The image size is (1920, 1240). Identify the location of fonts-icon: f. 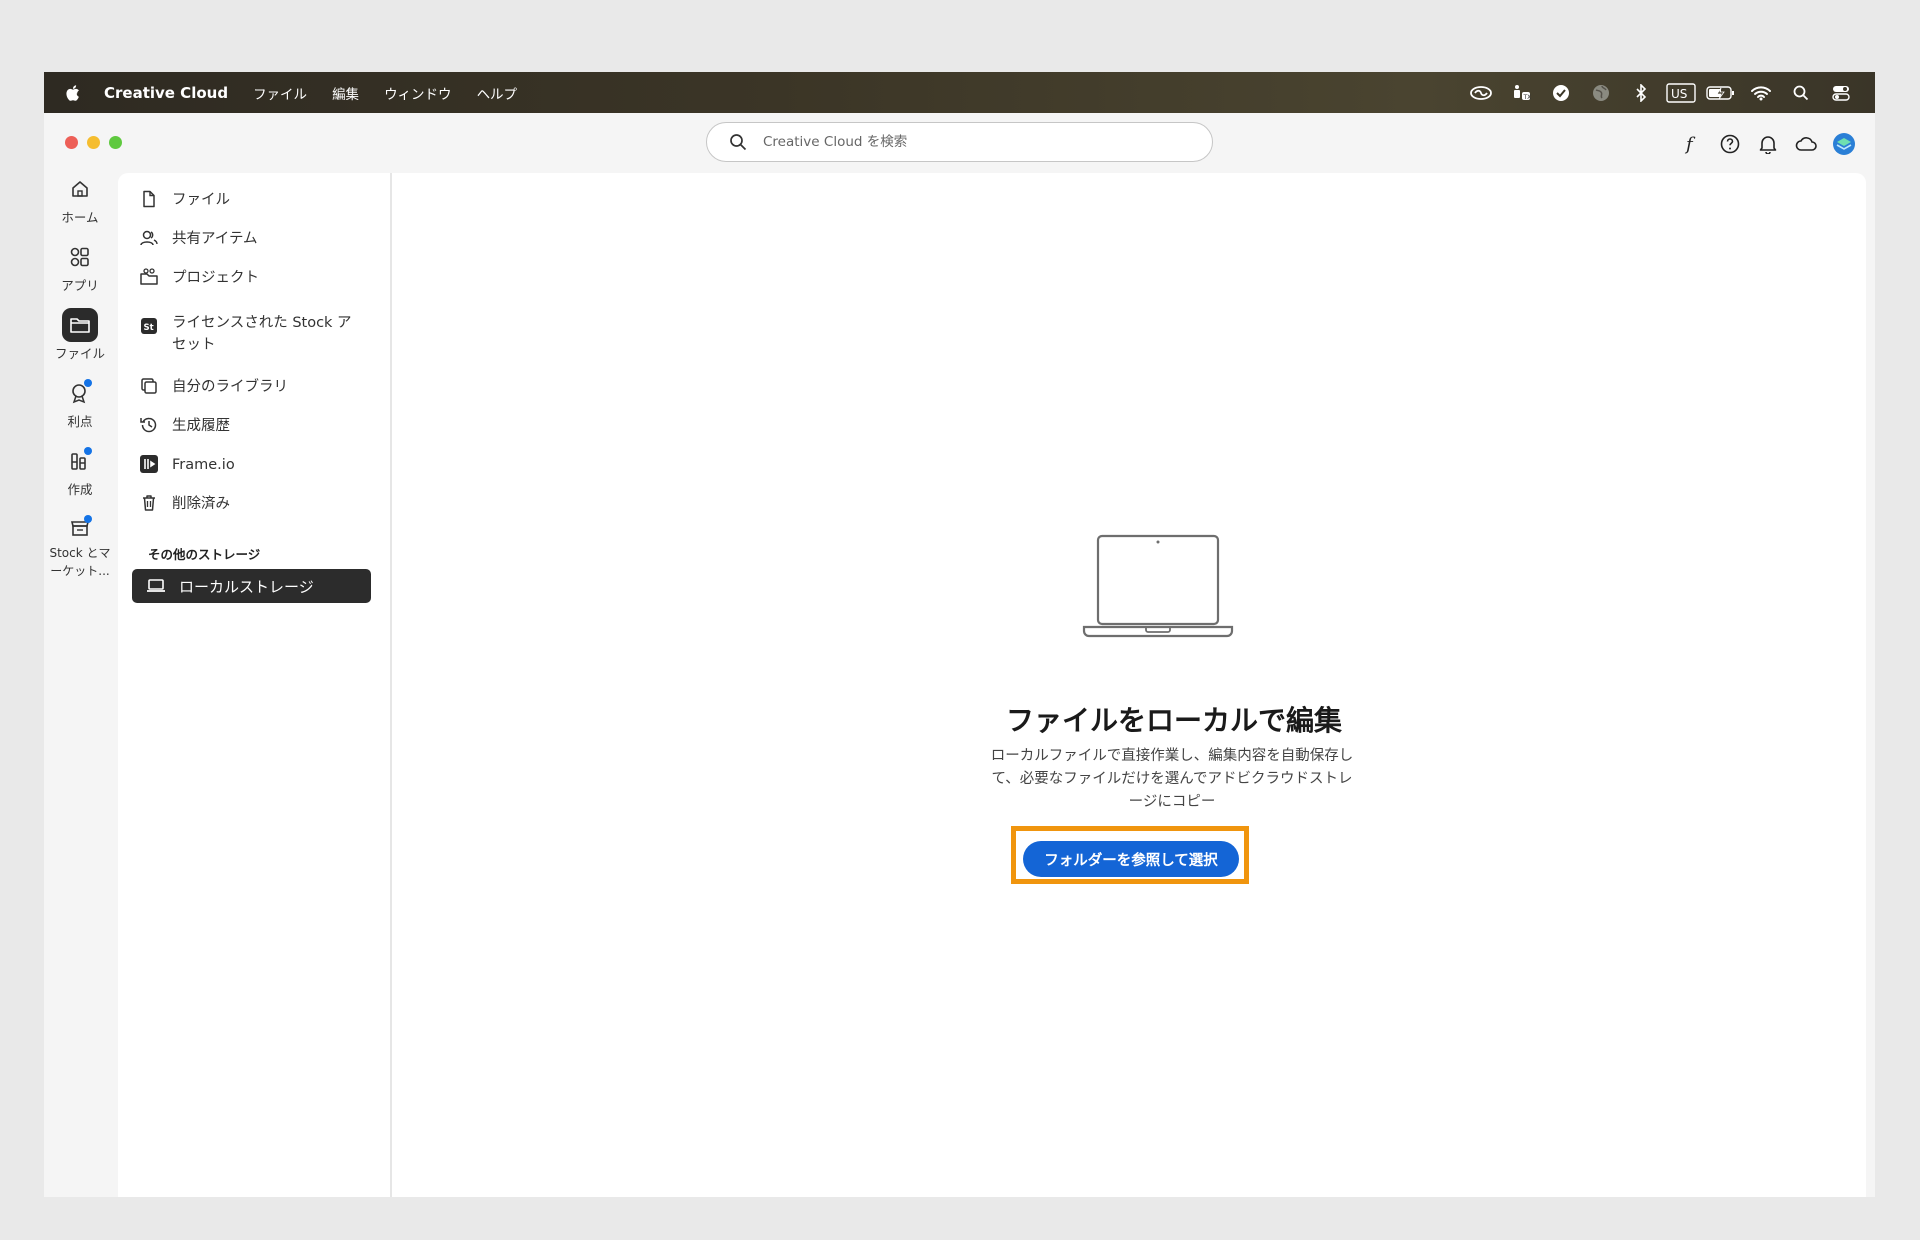
(1692, 144).